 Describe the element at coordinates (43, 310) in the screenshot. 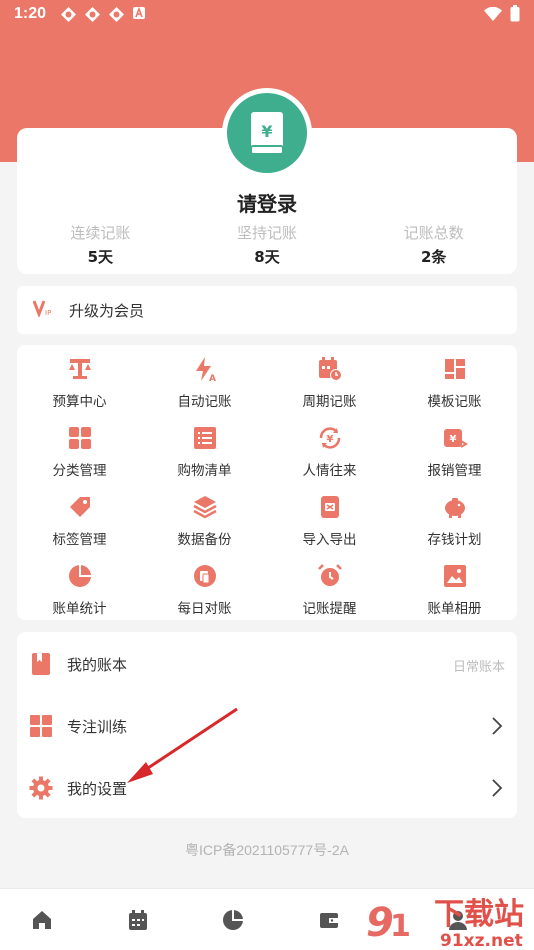

I see `vip-icon: IP` at that location.